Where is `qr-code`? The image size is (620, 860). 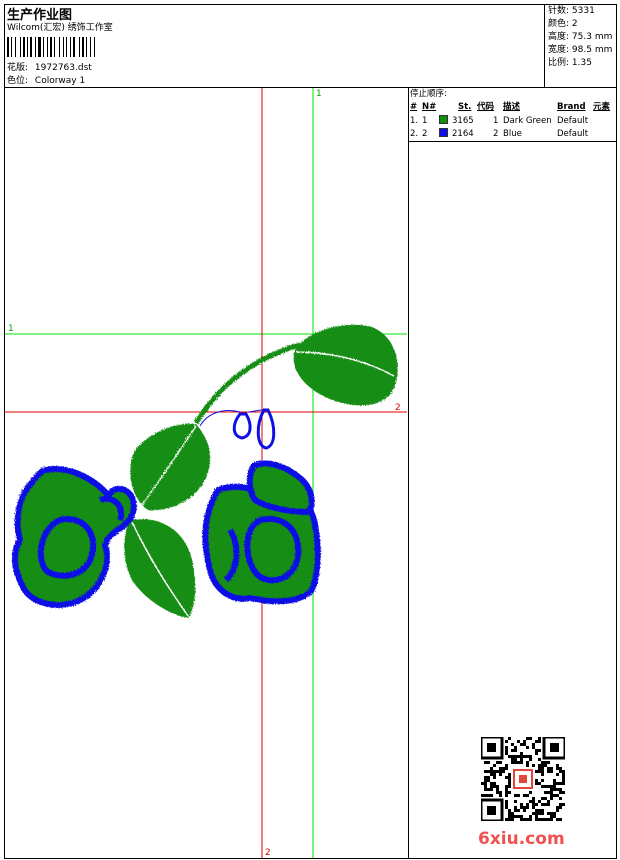
qr-code is located at coordinates (523, 779).